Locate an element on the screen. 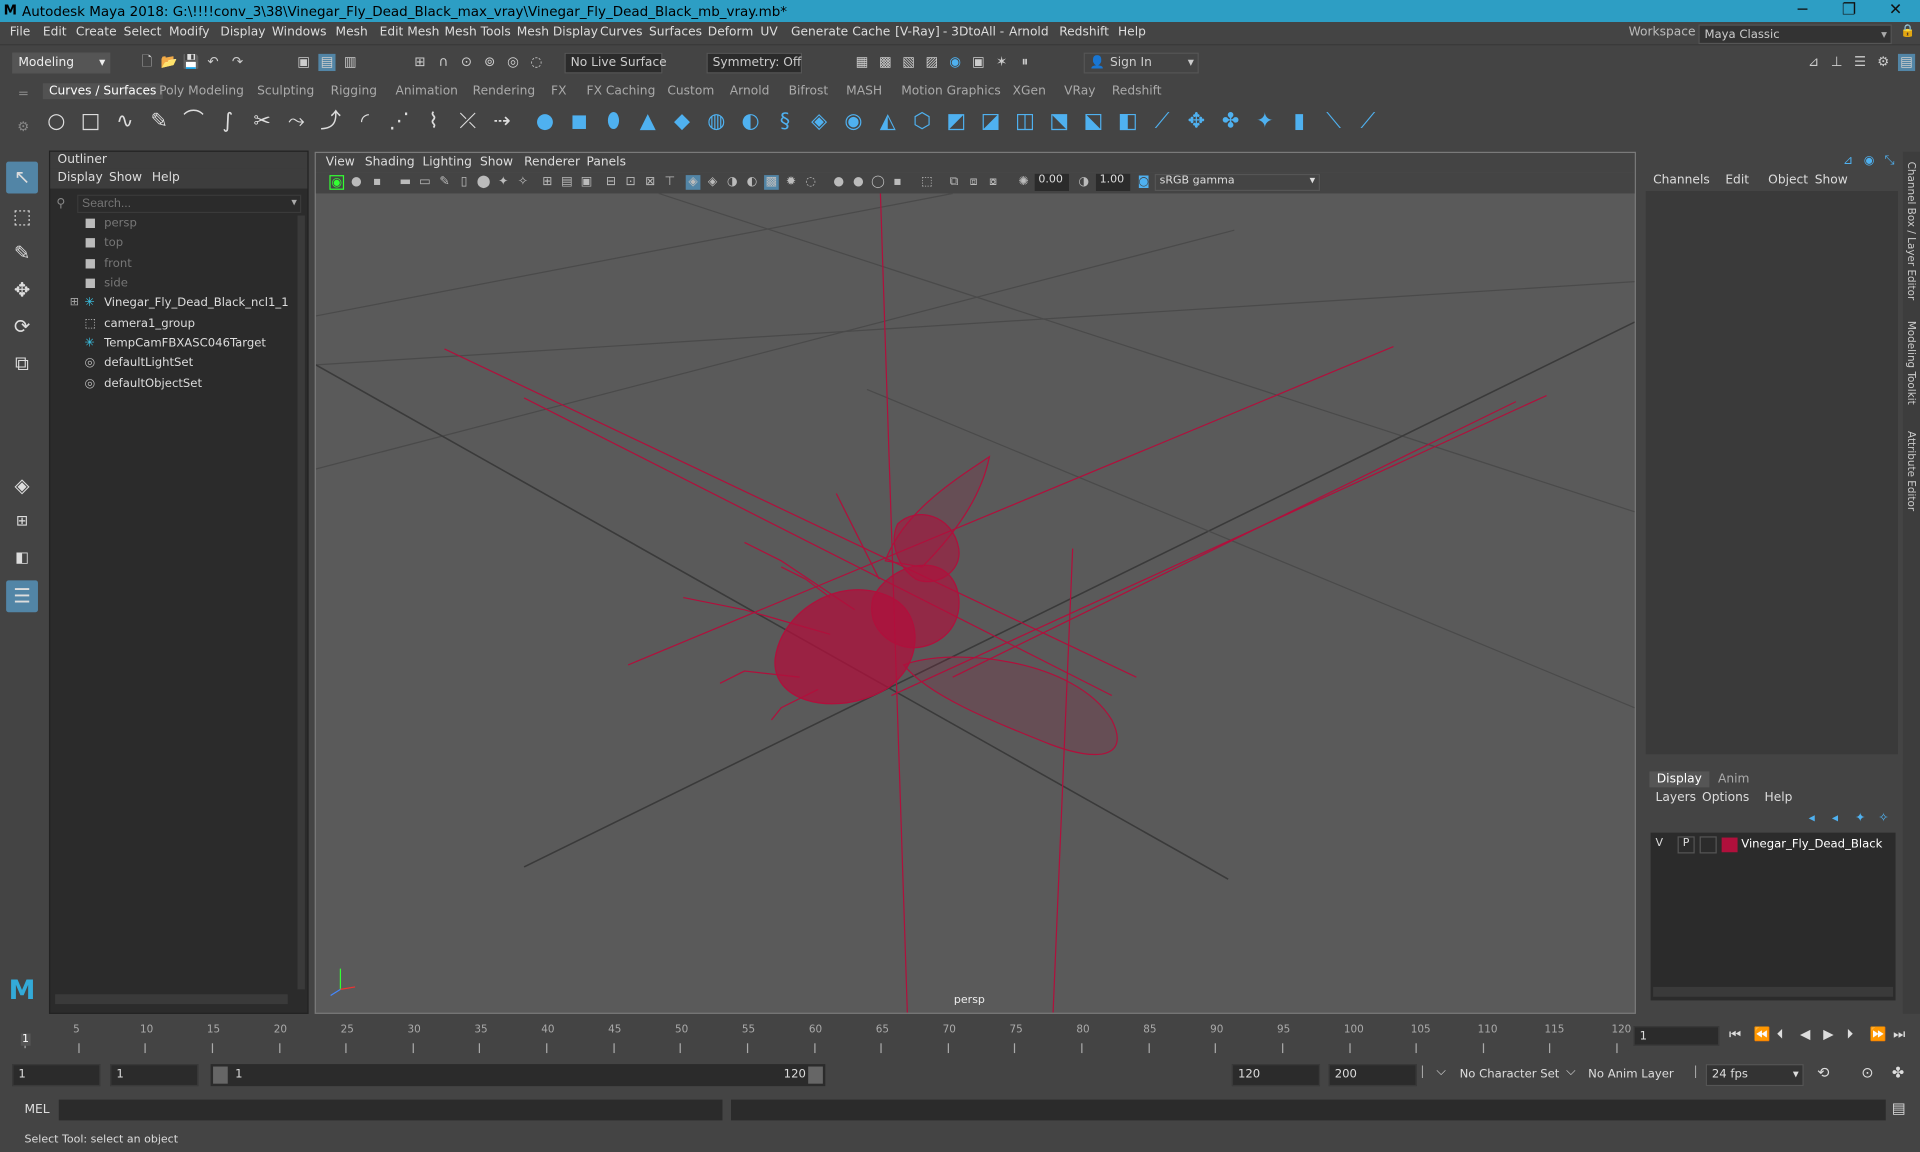 The image size is (1920, 1152). color-management-icon: ◙ is located at coordinates (1143, 182).